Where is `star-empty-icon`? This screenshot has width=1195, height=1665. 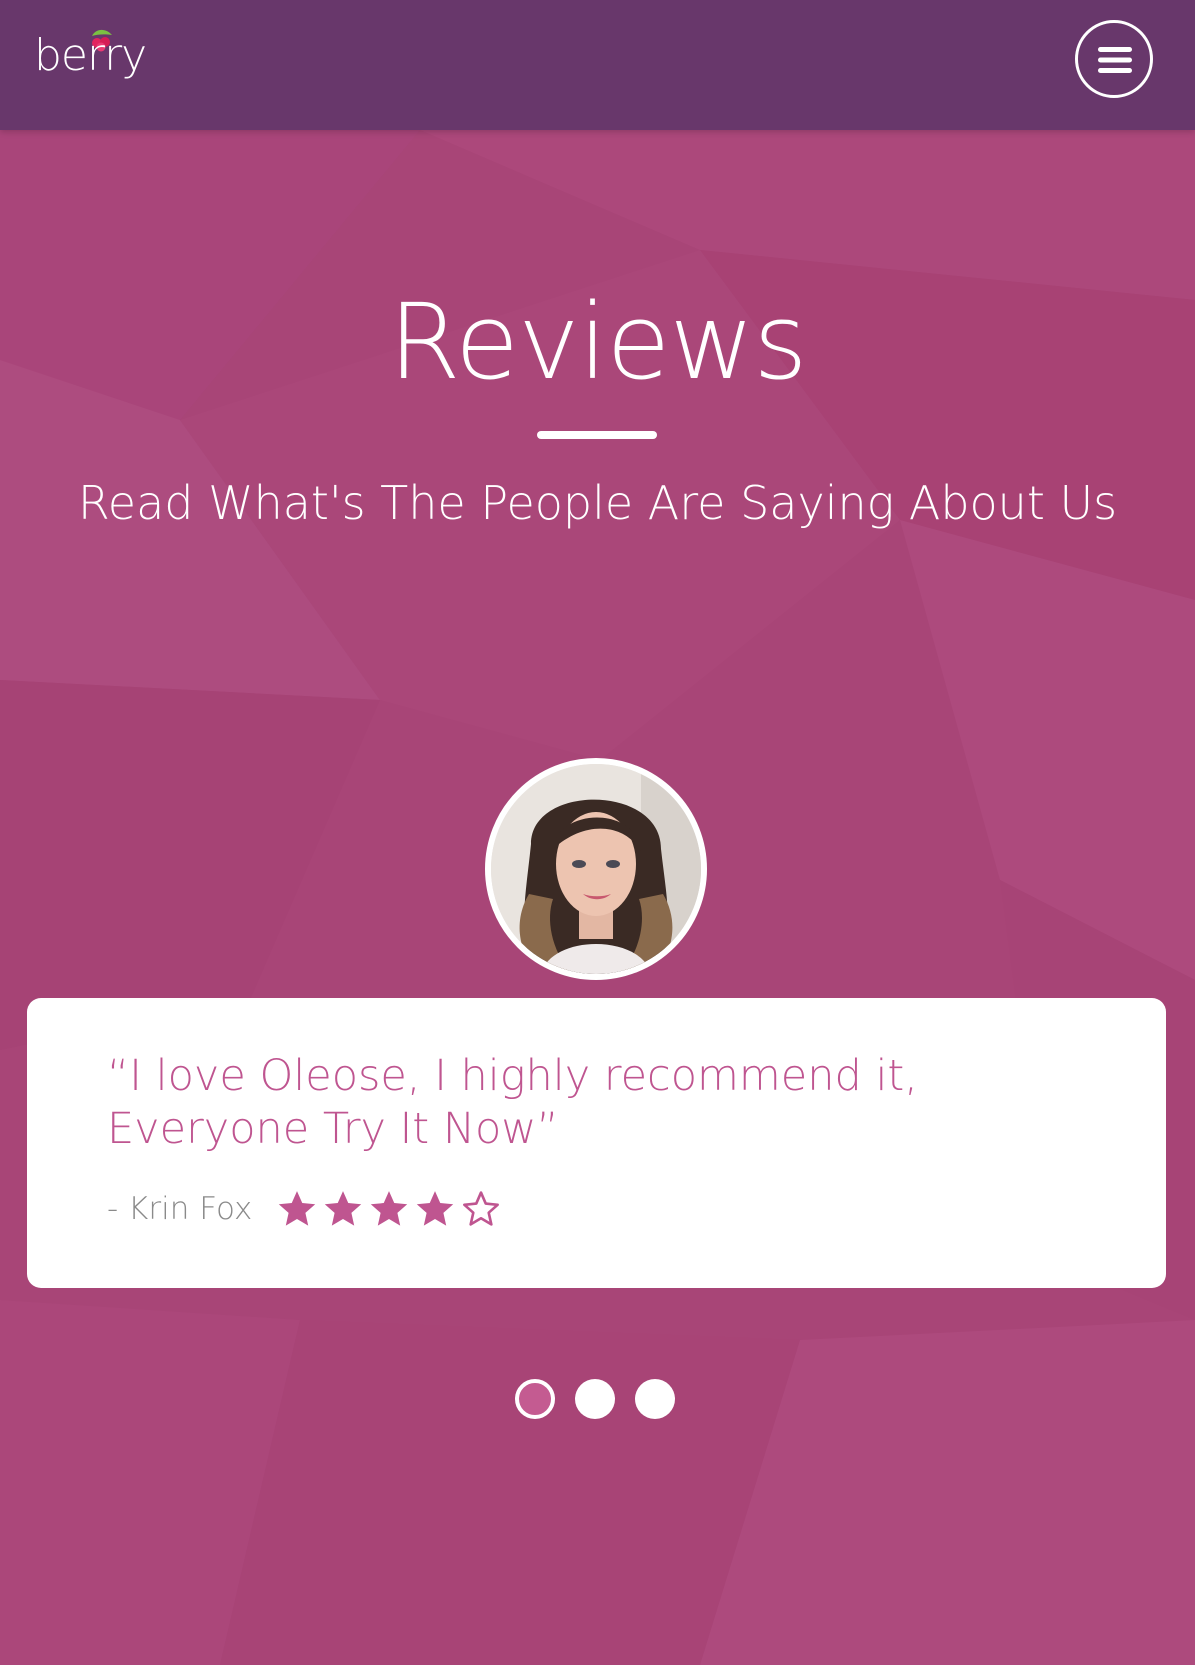 star-empty-icon is located at coordinates (481, 1208).